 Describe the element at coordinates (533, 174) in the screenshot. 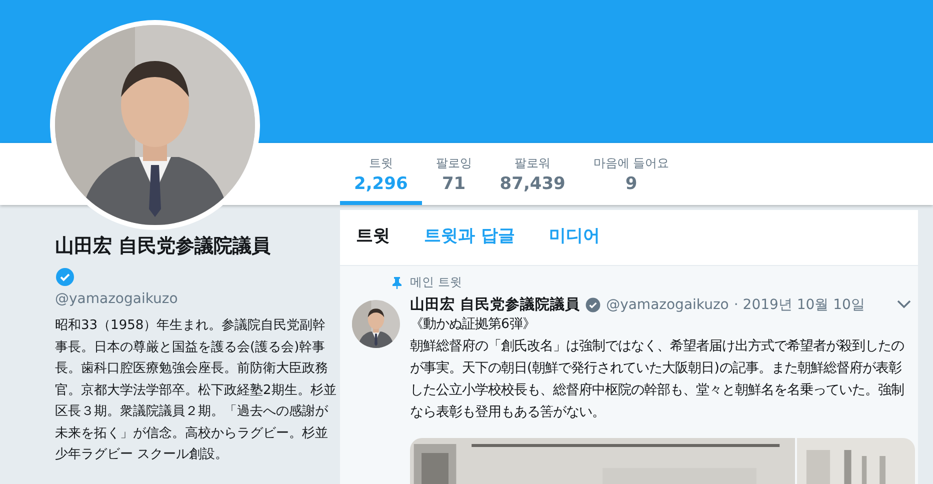

I see `stat-tab: 팔로워 87,439` at that location.